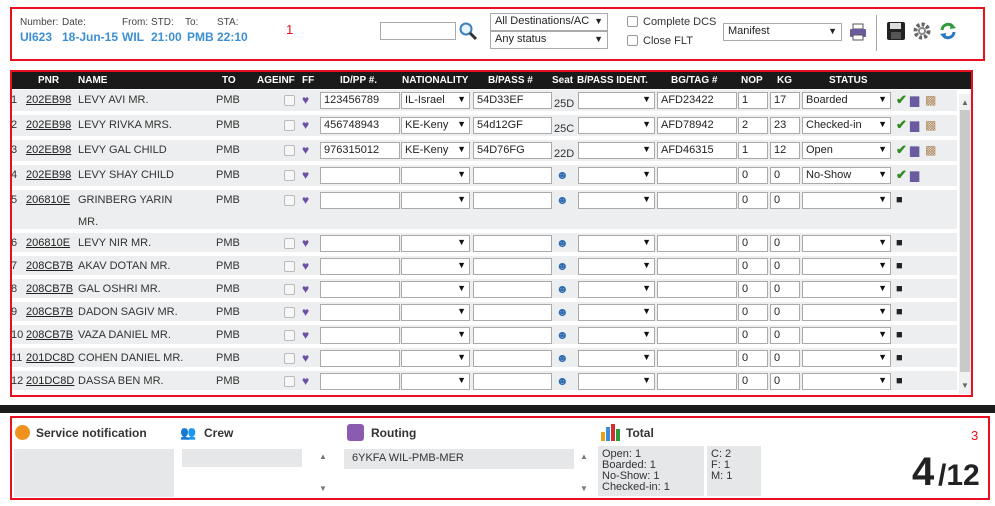 Image resolution: width=995 pixels, height=506 pixels. Describe the element at coordinates (435, 150) in the screenshot. I see `nationality-select: KE-Keny ▼` at that location.